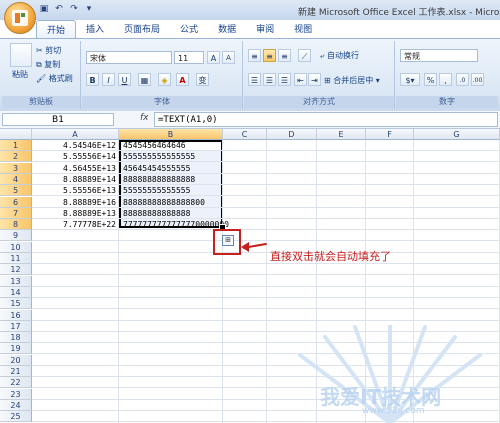 This screenshot has height=423, width=500. What do you see at coordinates (245, 134) in the screenshot?
I see `column-header-c: C` at bounding box center [245, 134].